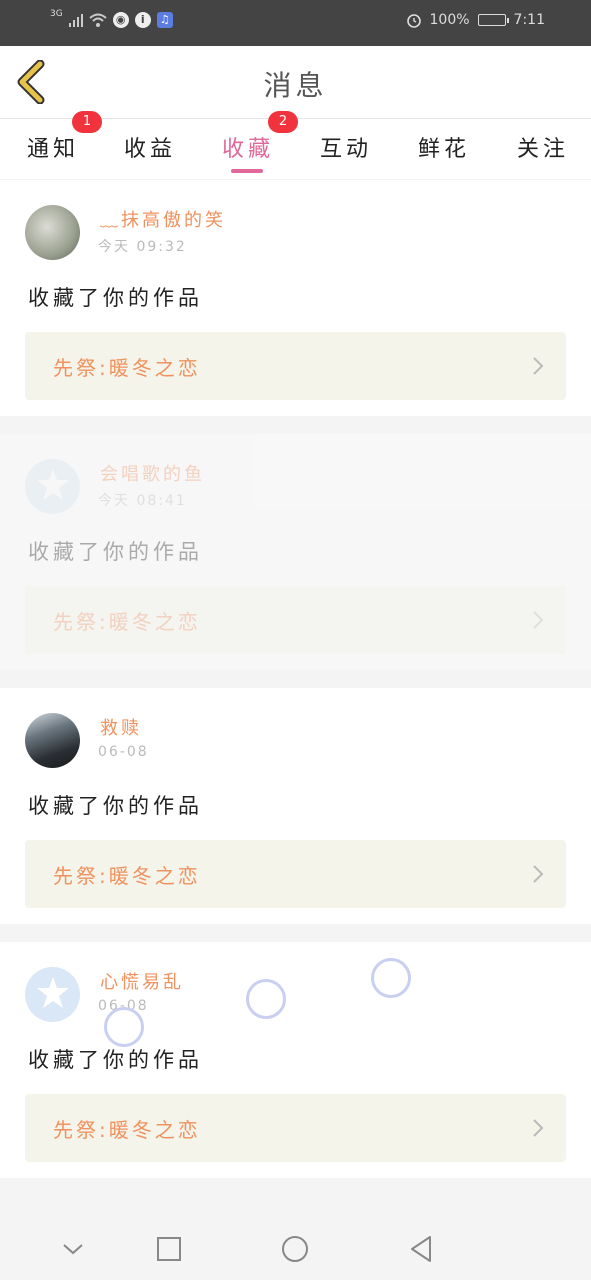 The height and width of the screenshot is (1280, 591). What do you see at coordinates (56, 14) in the screenshot?
I see `network-type: 3G` at bounding box center [56, 14].